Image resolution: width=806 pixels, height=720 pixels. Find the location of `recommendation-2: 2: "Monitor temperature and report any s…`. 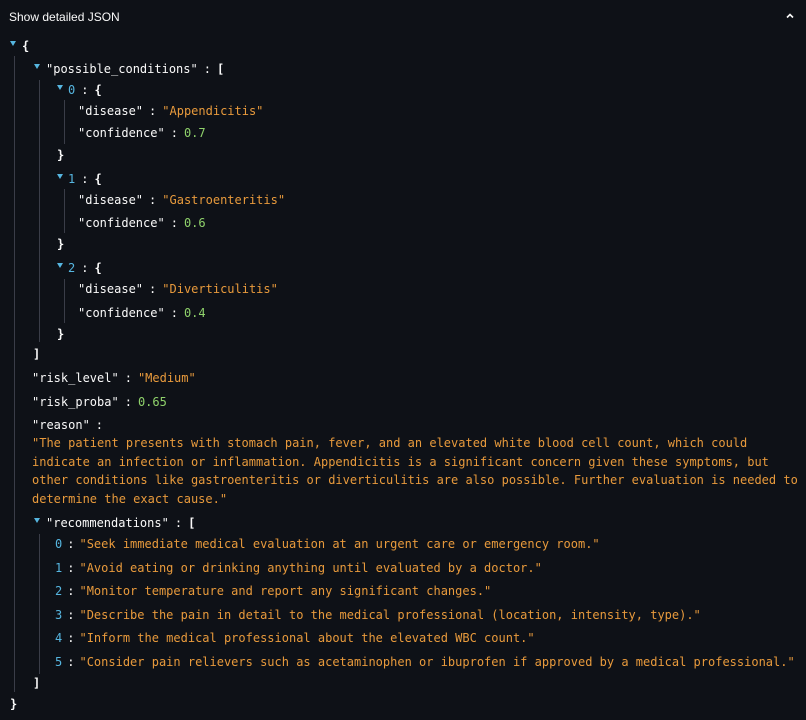

recommendation-2: 2: "Monitor temperature and report any s… is located at coordinates (273, 591).